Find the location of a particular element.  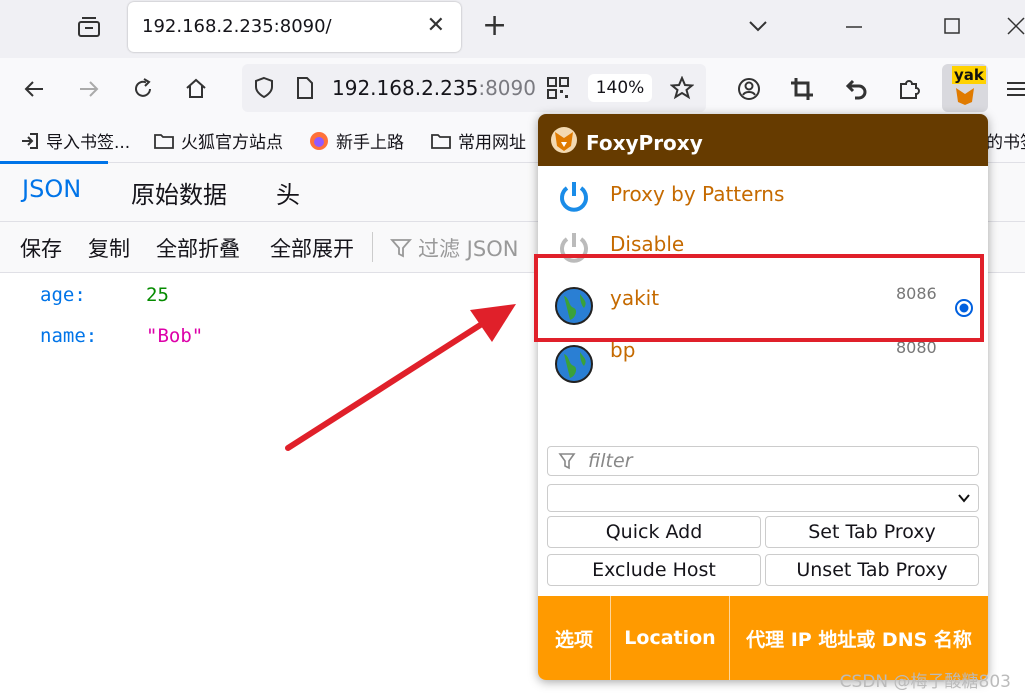

proxy-select-dropdown is located at coordinates (763, 498).